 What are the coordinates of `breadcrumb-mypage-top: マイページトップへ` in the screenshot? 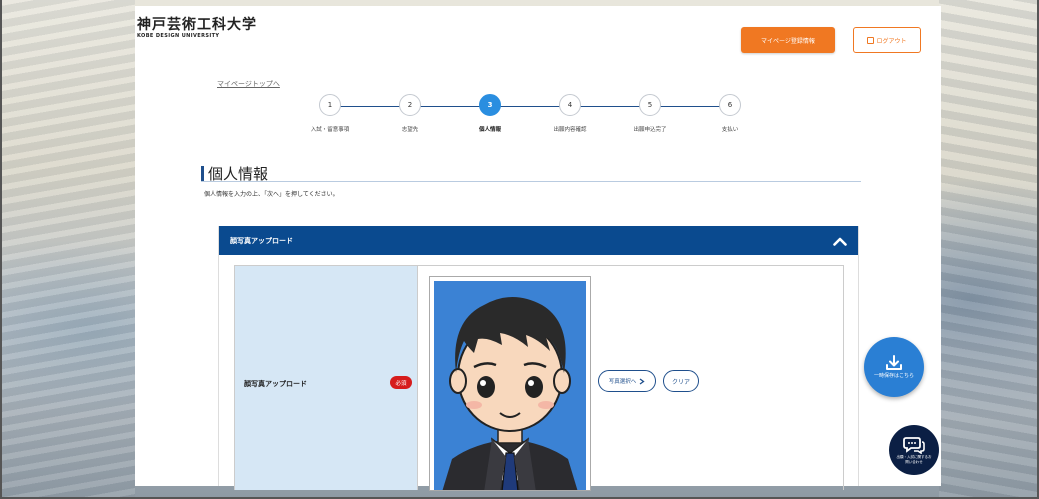 It's located at (248, 84).